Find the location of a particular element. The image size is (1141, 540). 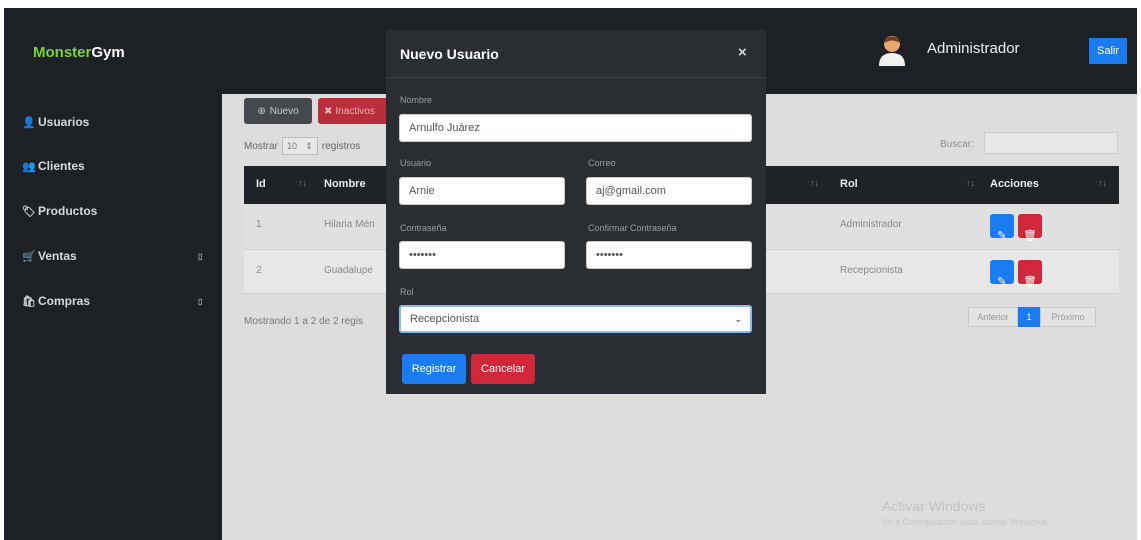

plus-circle-icon: ⊕ is located at coordinates (261, 111).